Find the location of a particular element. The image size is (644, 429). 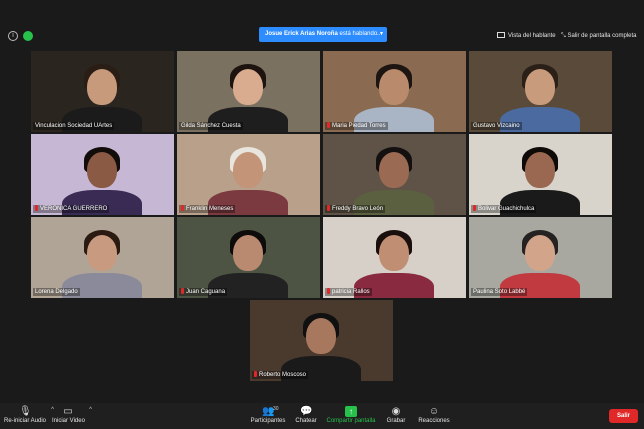

participant-name: Bolivar Guachichulca is located at coordinates (504, 209).